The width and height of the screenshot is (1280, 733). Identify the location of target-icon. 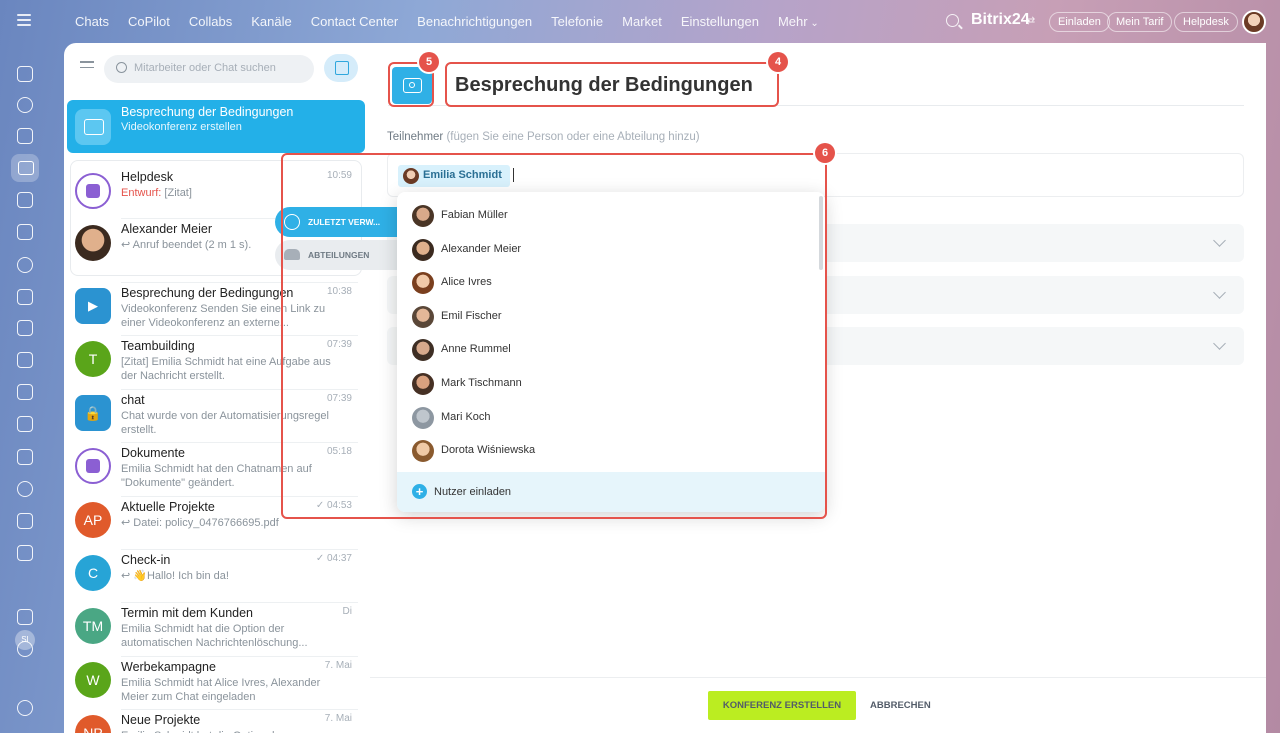
(25, 489).